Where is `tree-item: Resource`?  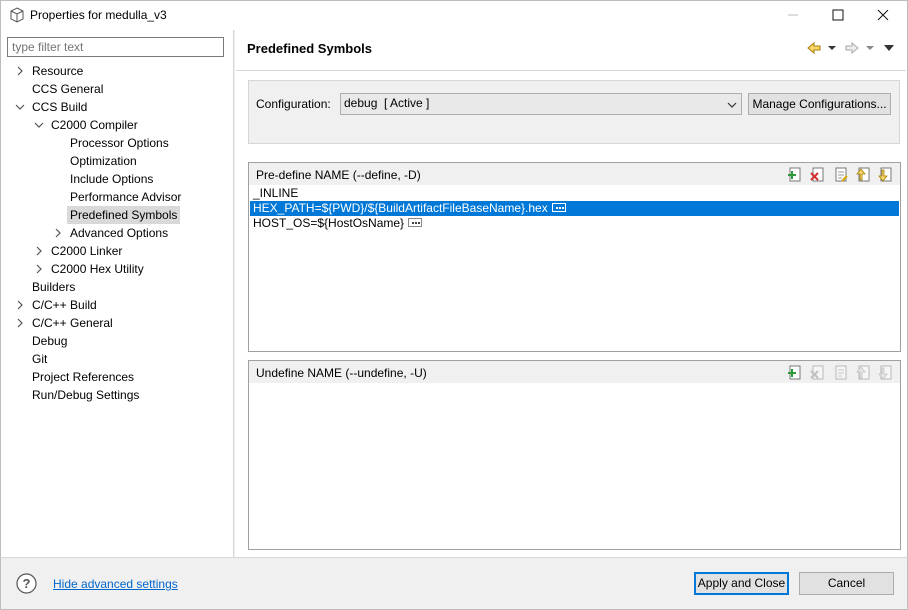
tree-item: Resource is located at coordinates (116, 71).